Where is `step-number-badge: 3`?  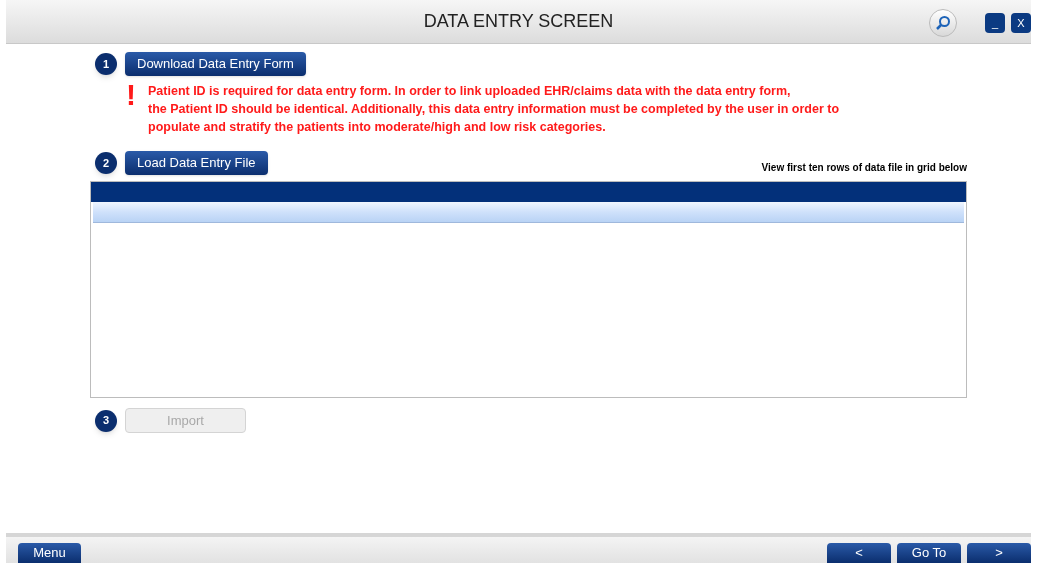 step-number-badge: 3 is located at coordinates (106, 420).